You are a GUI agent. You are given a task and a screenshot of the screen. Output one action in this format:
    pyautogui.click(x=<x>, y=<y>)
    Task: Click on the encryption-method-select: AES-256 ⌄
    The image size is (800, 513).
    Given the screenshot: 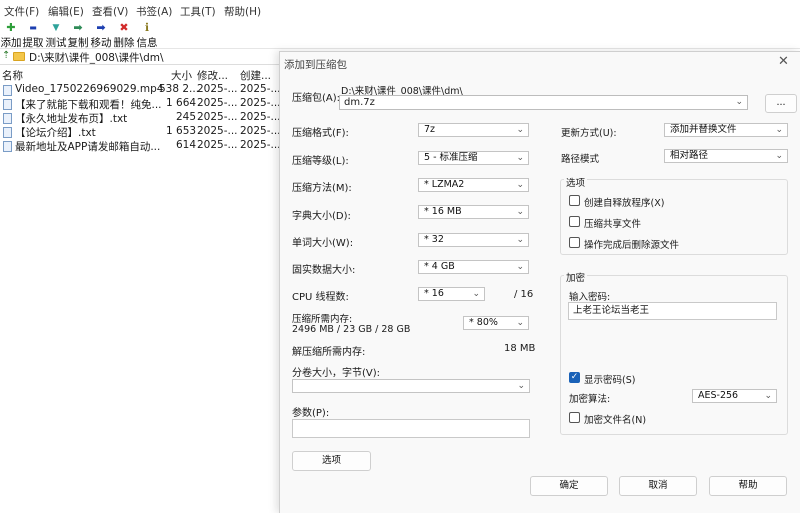 What is the action you would take?
    pyautogui.click(x=734, y=396)
    